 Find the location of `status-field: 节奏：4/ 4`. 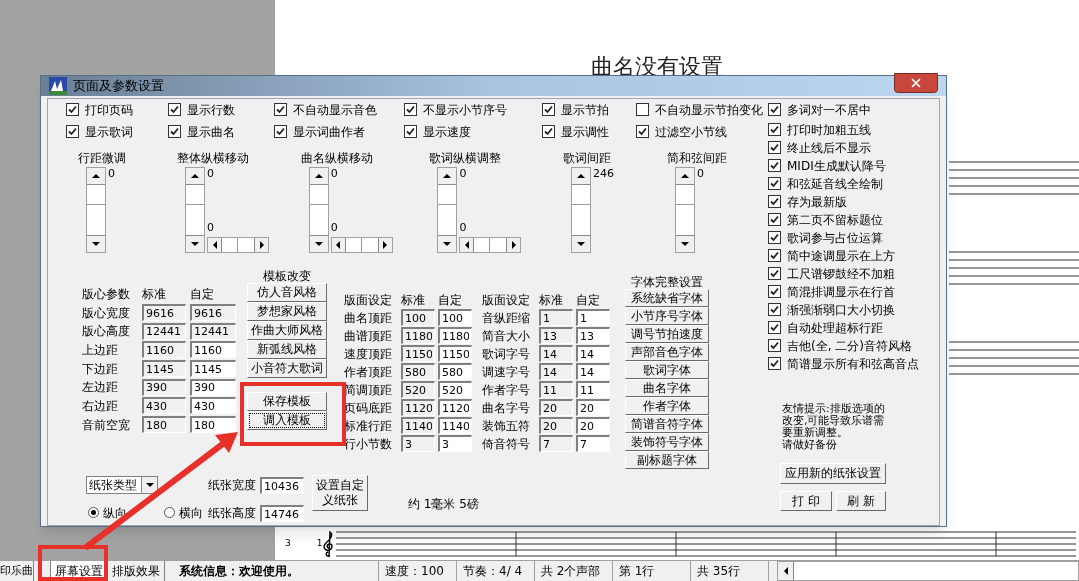

status-field: 节奏：4/ 4 is located at coordinates (496, 571).